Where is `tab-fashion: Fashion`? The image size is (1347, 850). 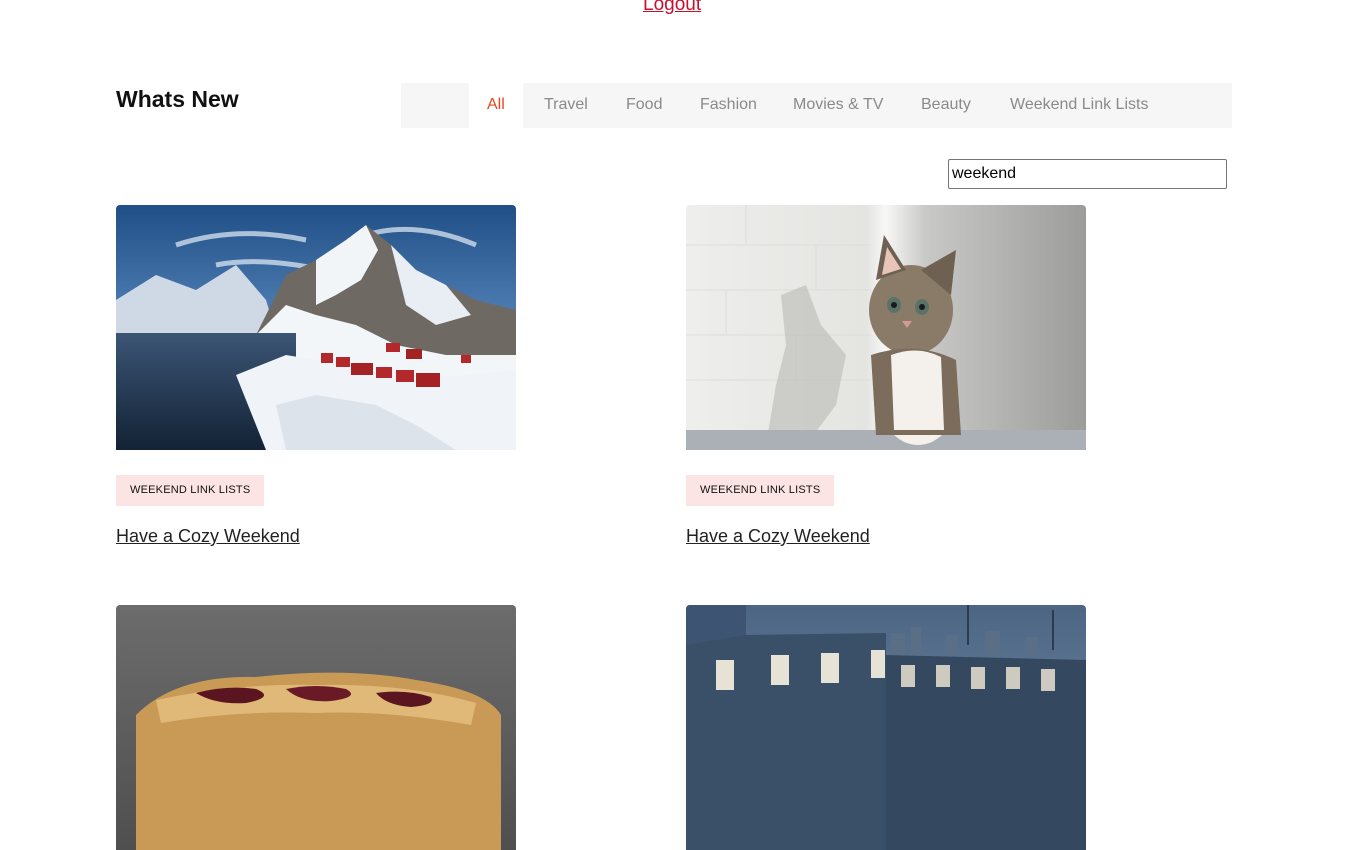 tab-fashion: Fashion is located at coordinates (728, 105).